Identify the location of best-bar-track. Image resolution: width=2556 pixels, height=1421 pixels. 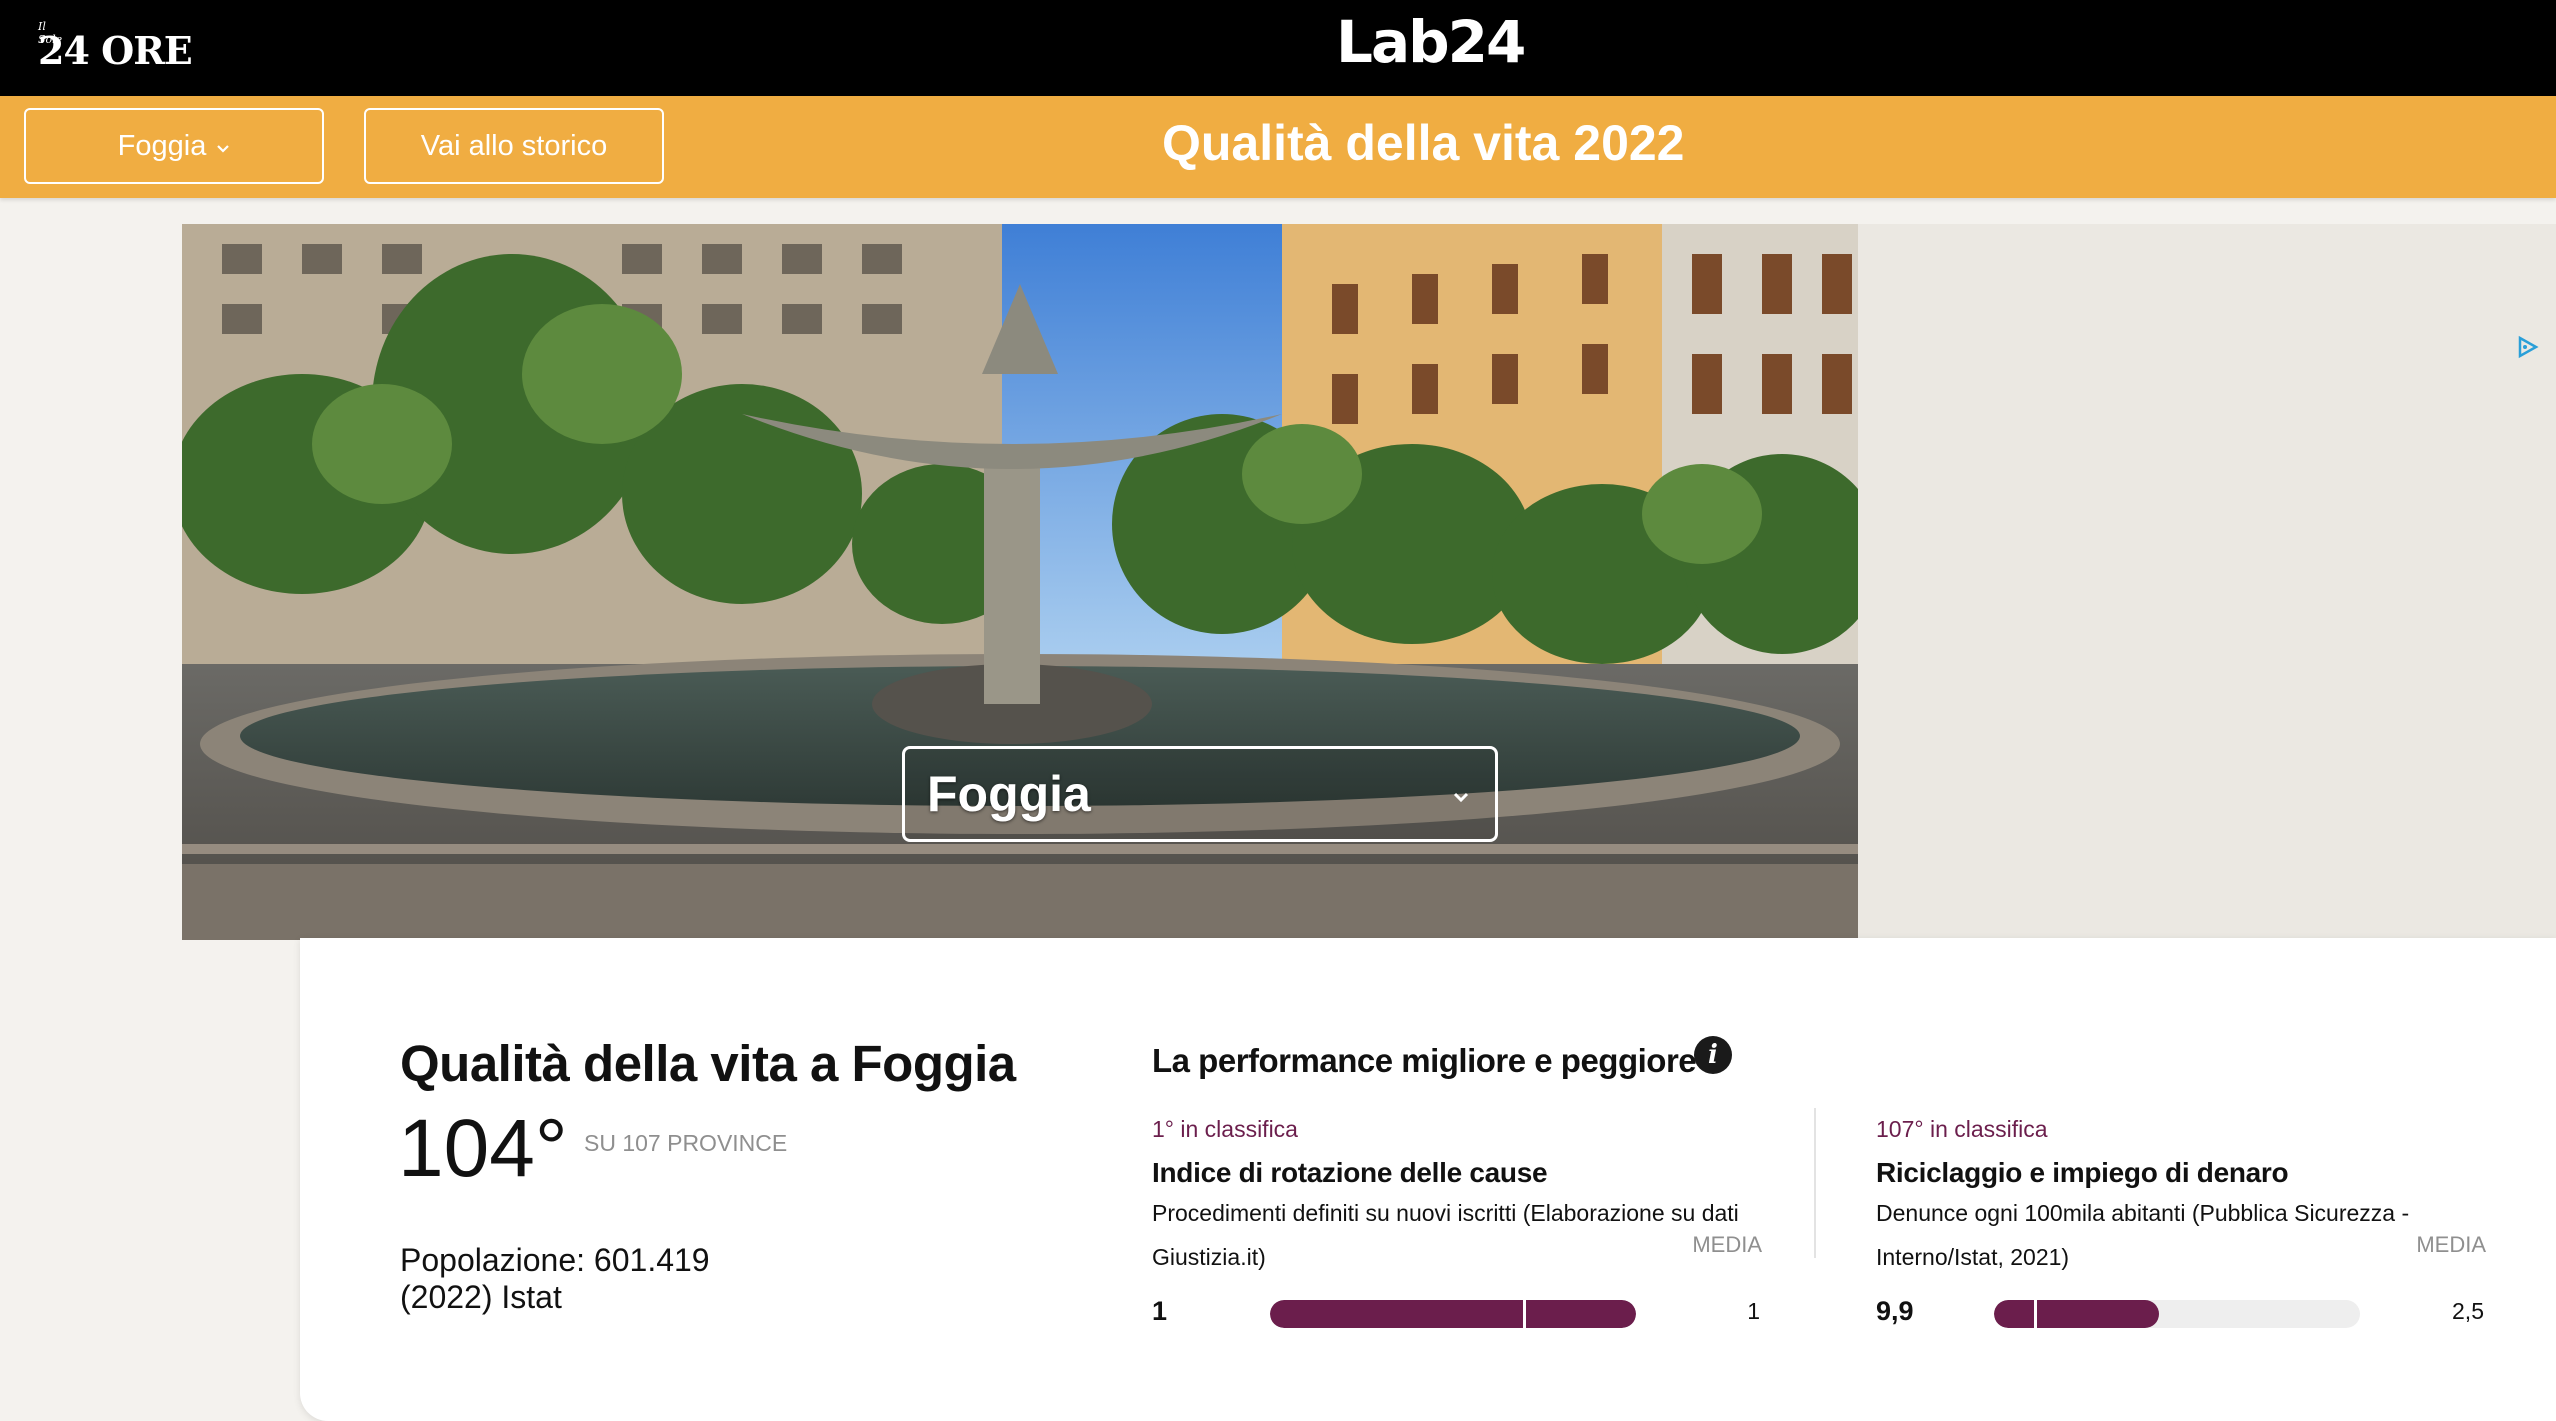
(1453, 1314).